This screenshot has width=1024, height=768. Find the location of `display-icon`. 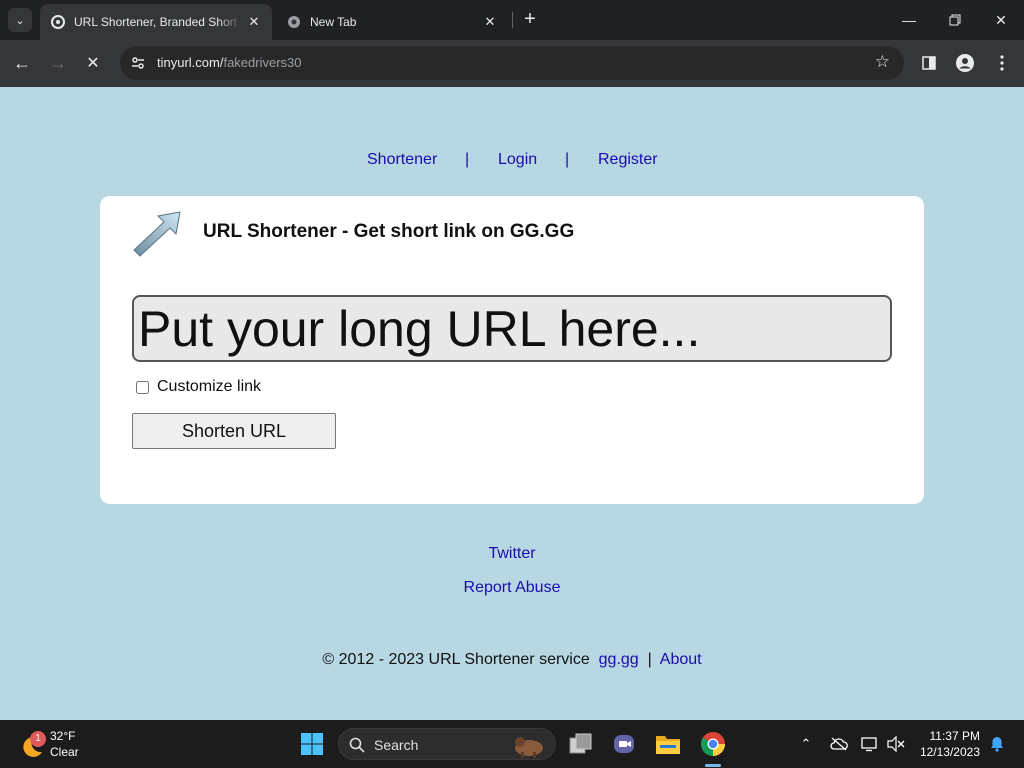

display-icon is located at coordinates (870, 744).